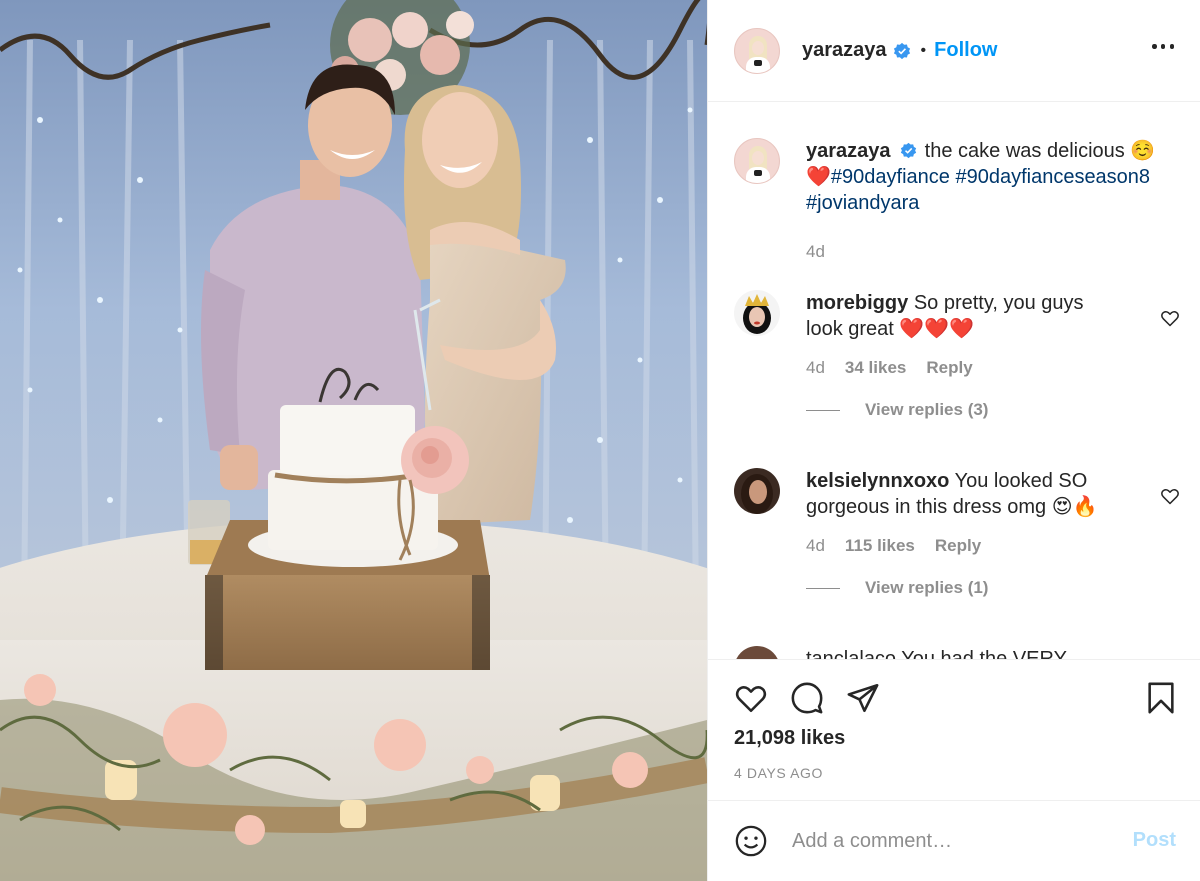 Image resolution: width=1200 pixels, height=881 pixels. I want to click on caption-time: 4d, so click(815, 252).